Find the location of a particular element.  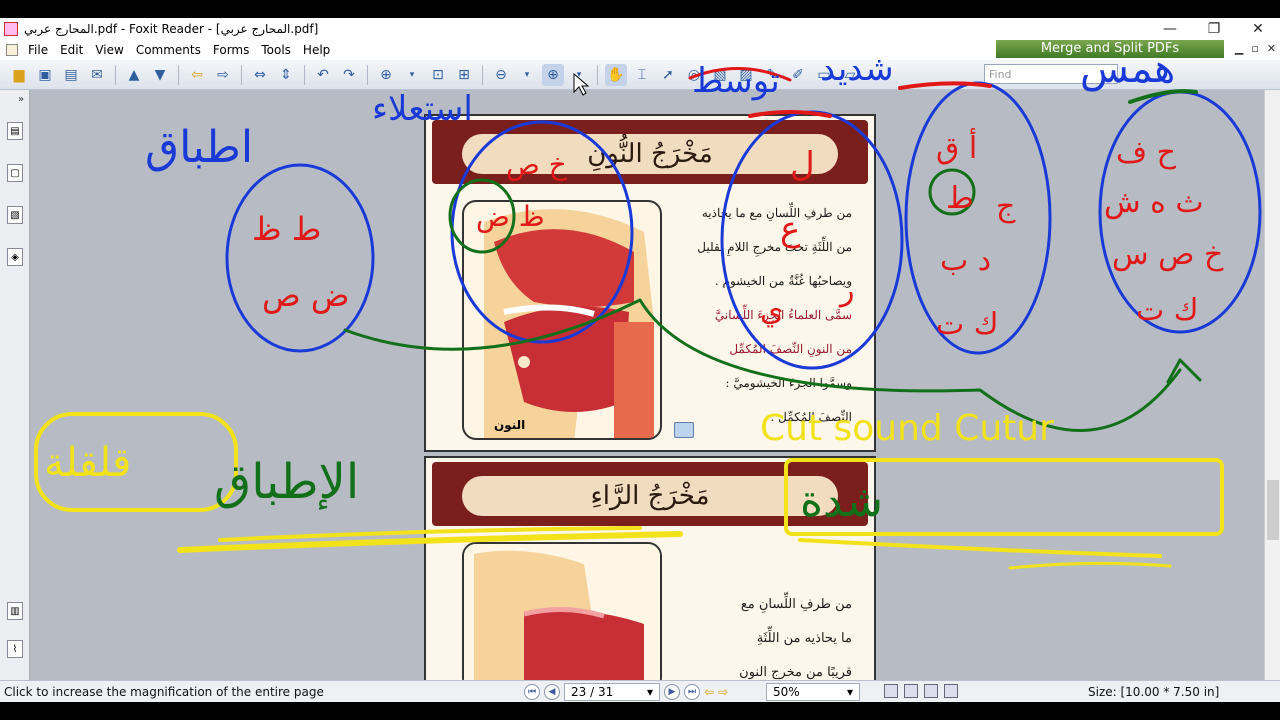

text-line: من طرفِ اللِّسانِ مع is located at coordinates (796, 604).